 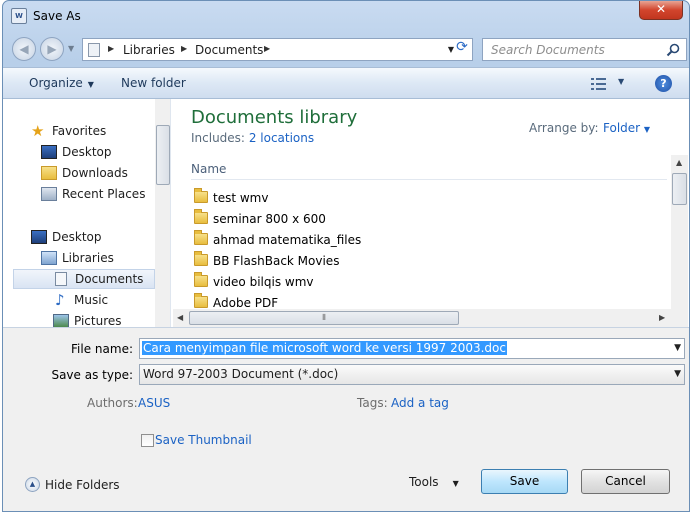 What do you see at coordinates (102, 349) in the screenshot?
I see `file-name-label: File name:` at bounding box center [102, 349].